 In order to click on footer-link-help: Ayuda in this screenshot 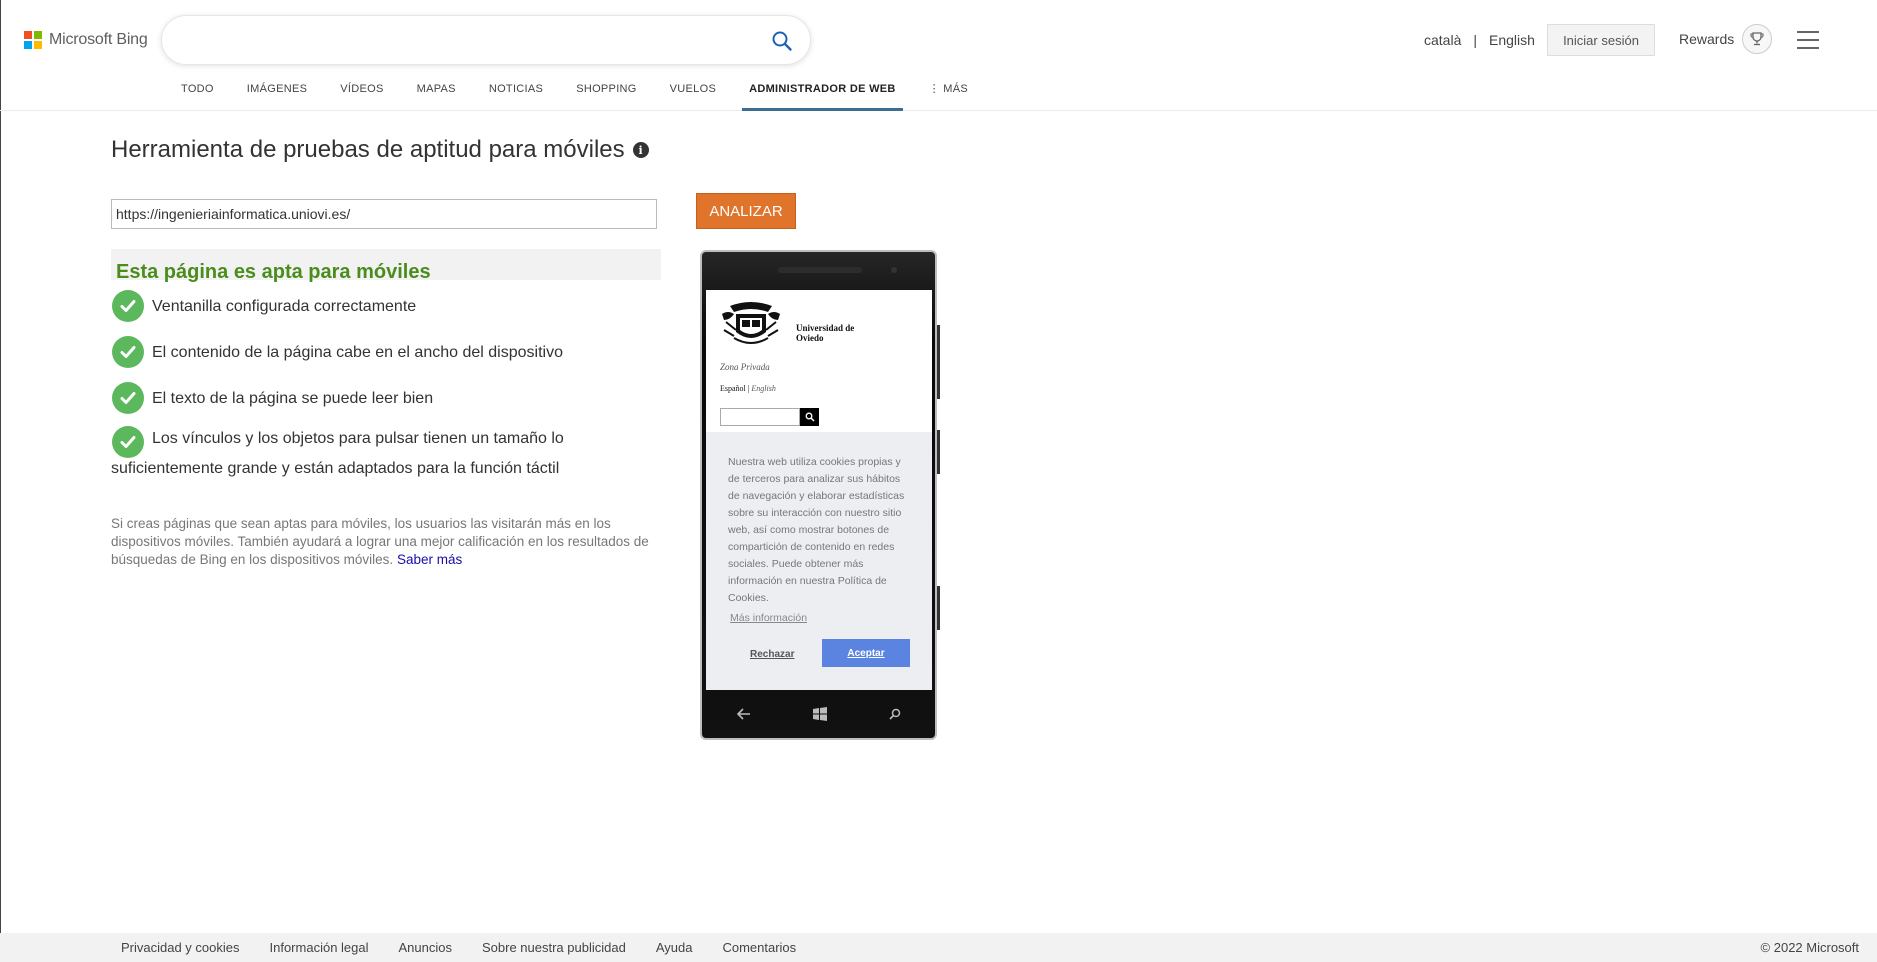, I will do `click(674, 947)`.